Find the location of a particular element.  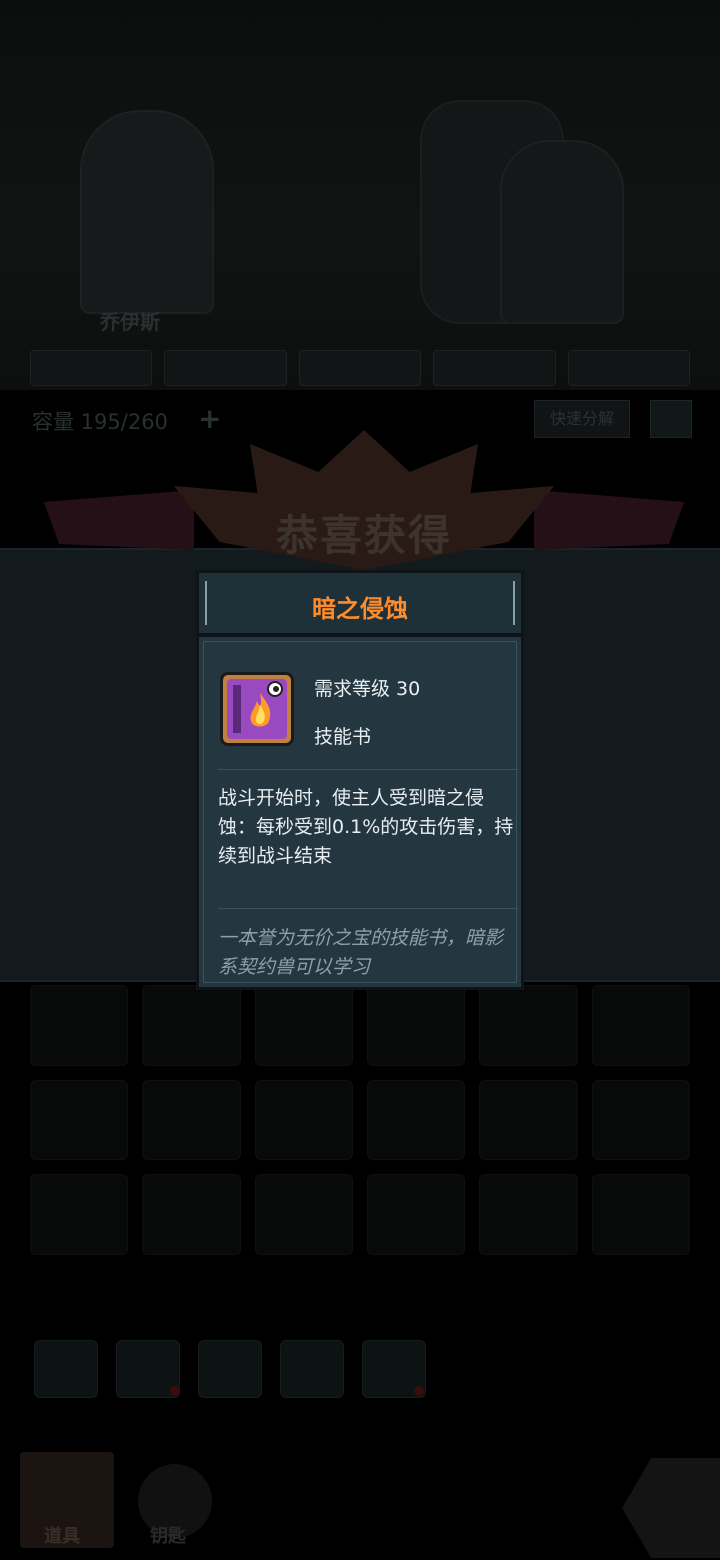

required-level: 需求等级 30 is located at coordinates (367, 689).